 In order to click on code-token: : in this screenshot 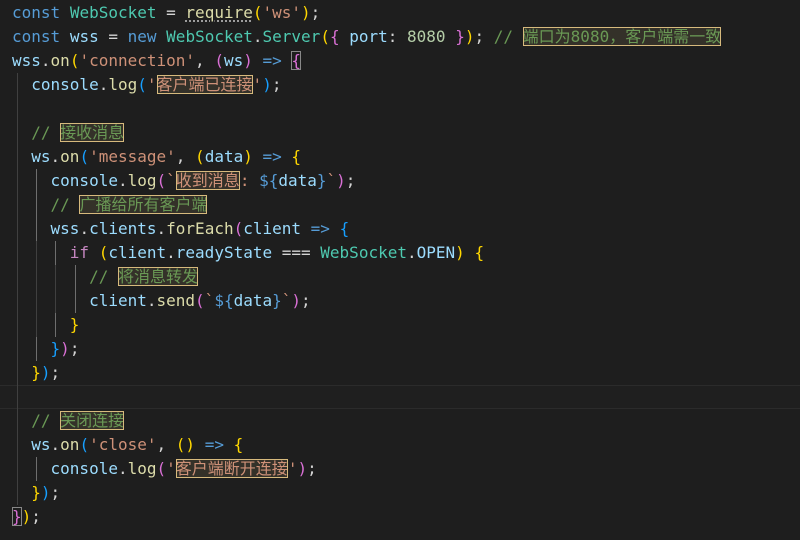, I will do `click(397, 36)`.